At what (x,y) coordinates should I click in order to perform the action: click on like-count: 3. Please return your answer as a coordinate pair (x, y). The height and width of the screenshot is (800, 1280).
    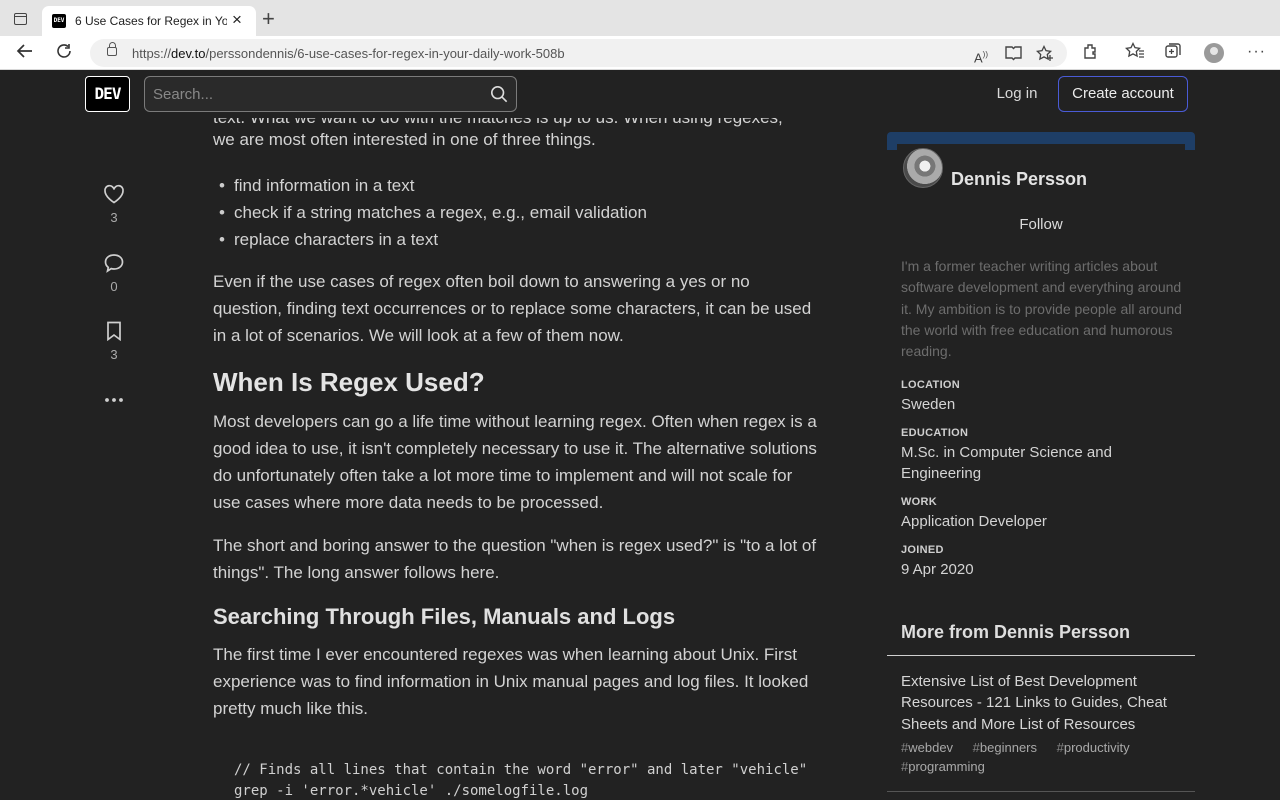
    Looking at the image, I should click on (114, 217).